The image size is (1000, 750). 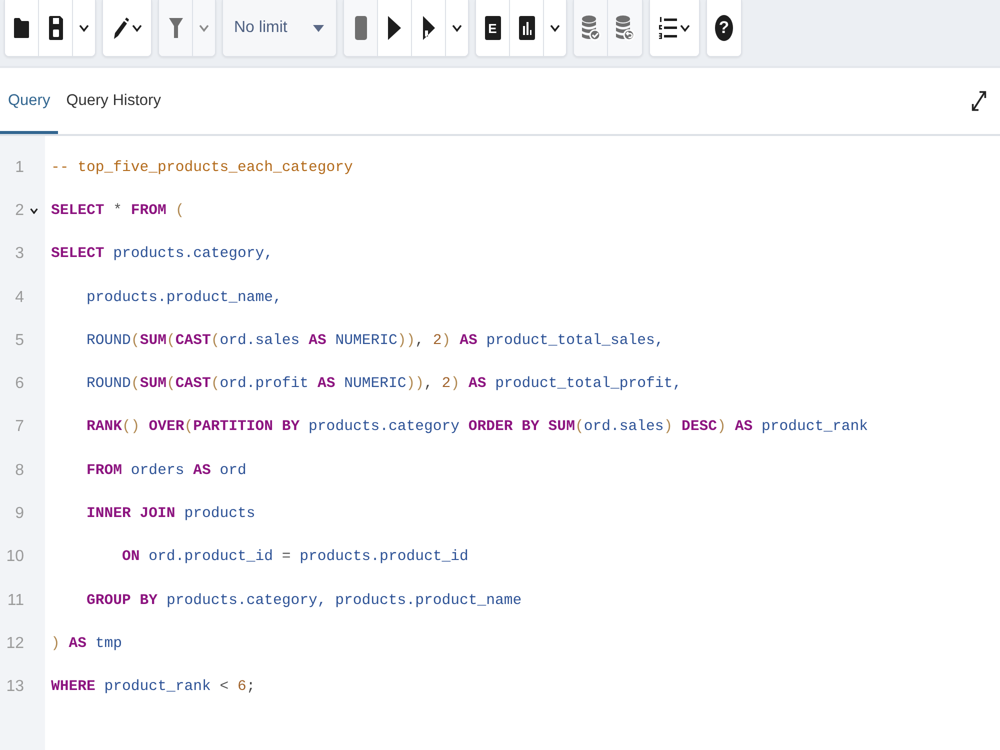 I want to click on explain-button: E, so click(x=493, y=28).